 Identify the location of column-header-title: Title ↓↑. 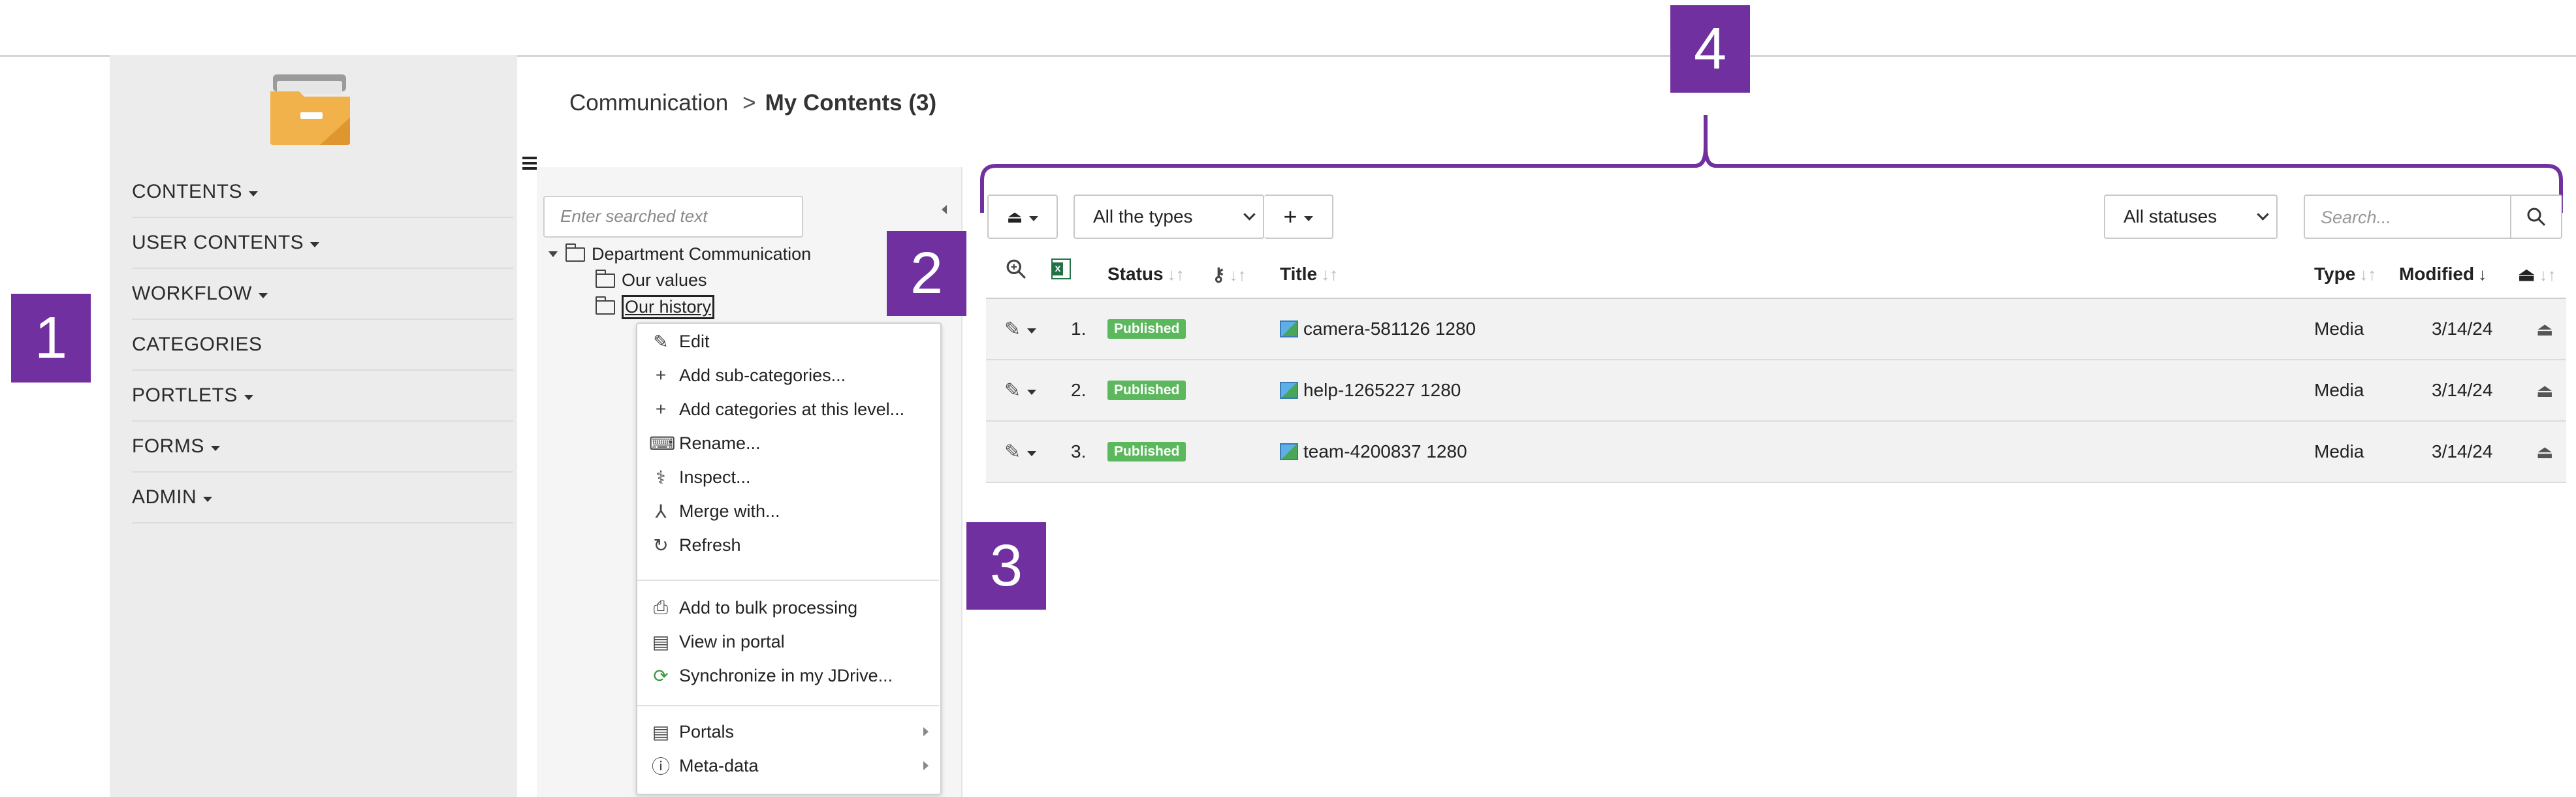
(1309, 274).